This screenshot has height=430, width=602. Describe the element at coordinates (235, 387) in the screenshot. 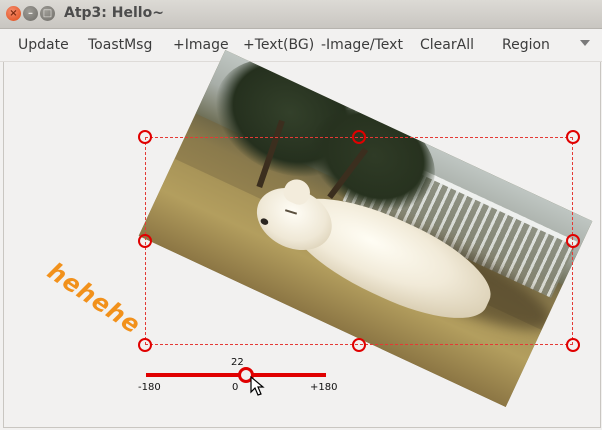

I see `rotation-slider-mid-label: 0` at that location.